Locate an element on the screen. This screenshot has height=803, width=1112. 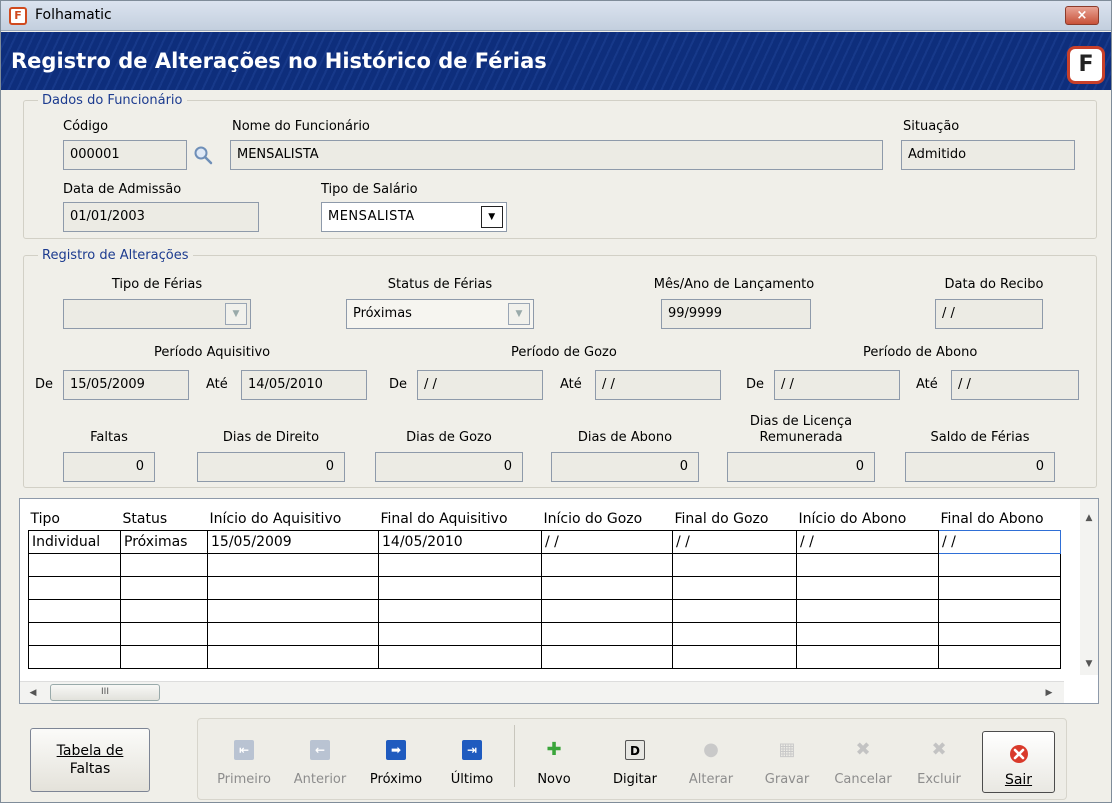
scroll-right-icon: ▶ is located at coordinates (1049, 693).